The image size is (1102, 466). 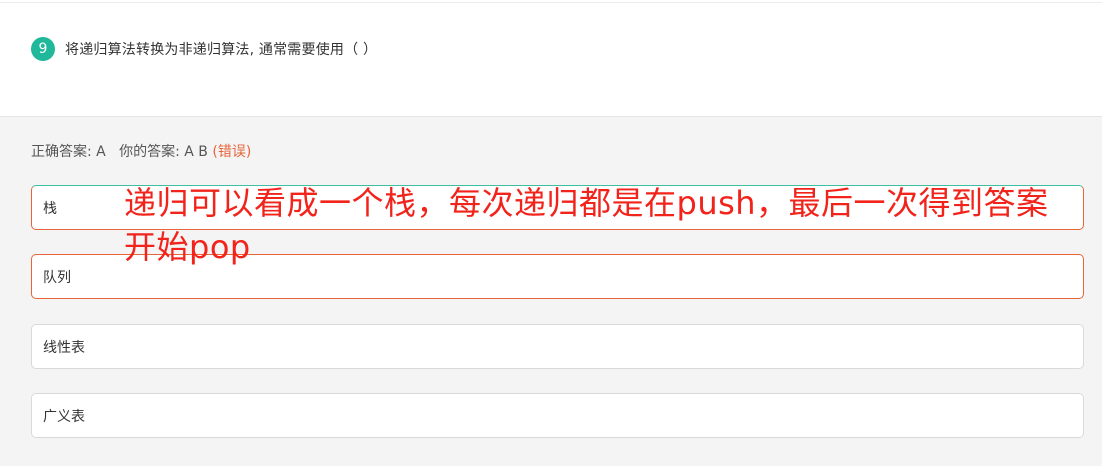 I want to click on correct-answer-label: 正确答案:, so click(x=64, y=152).